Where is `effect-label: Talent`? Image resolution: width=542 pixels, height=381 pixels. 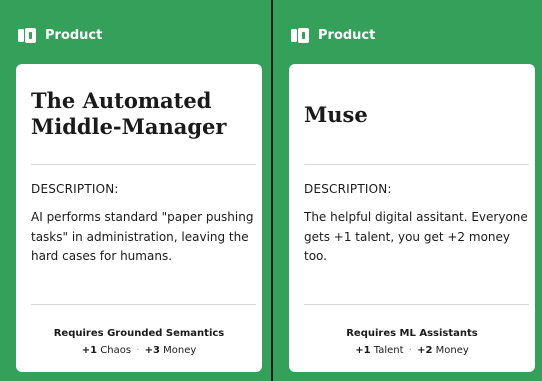 effect-label: Talent is located at coordinates (388, 350).